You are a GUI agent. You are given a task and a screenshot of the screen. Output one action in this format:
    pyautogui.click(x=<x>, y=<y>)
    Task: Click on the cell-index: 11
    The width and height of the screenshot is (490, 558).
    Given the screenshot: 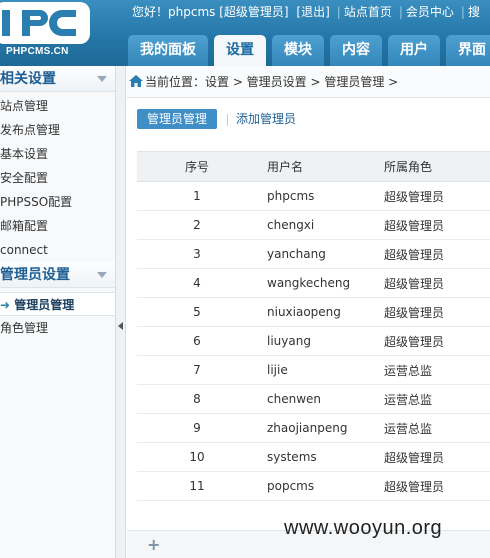 What is the action you would take?
    pyautogui.click(x=197, y=486)
    